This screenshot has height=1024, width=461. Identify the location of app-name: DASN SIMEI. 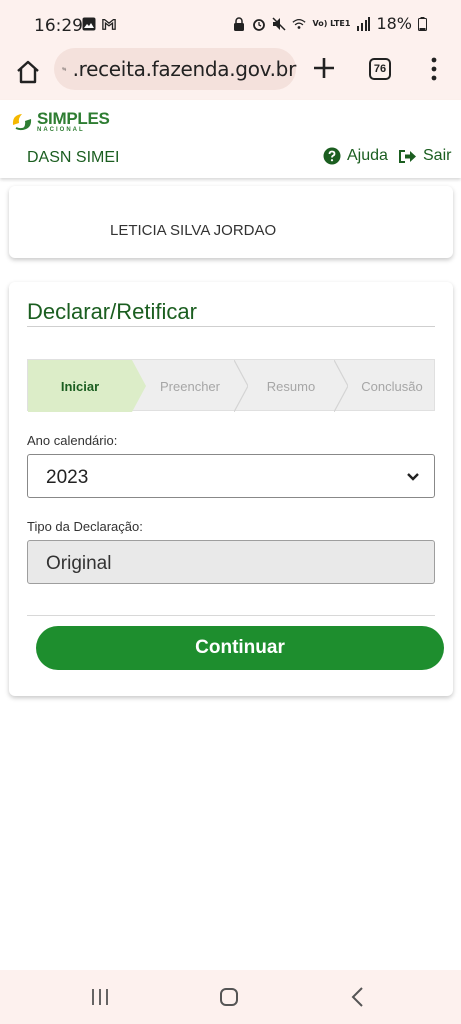
(73, 157).